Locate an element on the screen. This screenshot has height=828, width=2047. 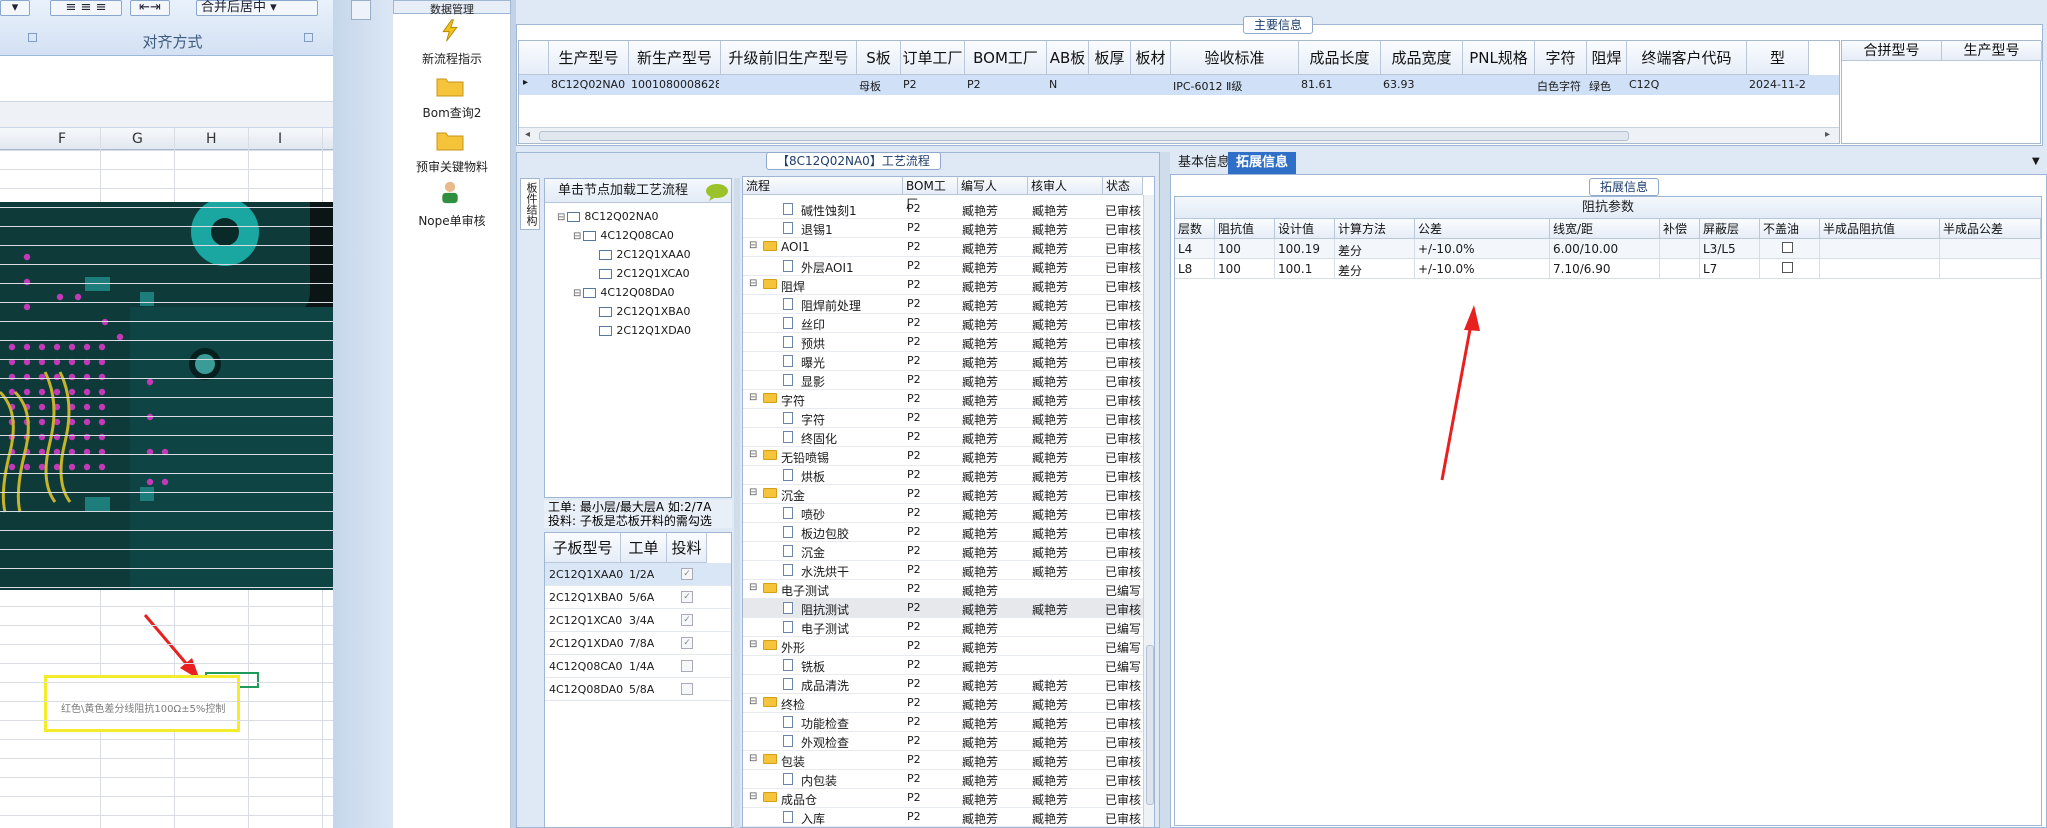
col-g: G is located at coordinates (137, 139).